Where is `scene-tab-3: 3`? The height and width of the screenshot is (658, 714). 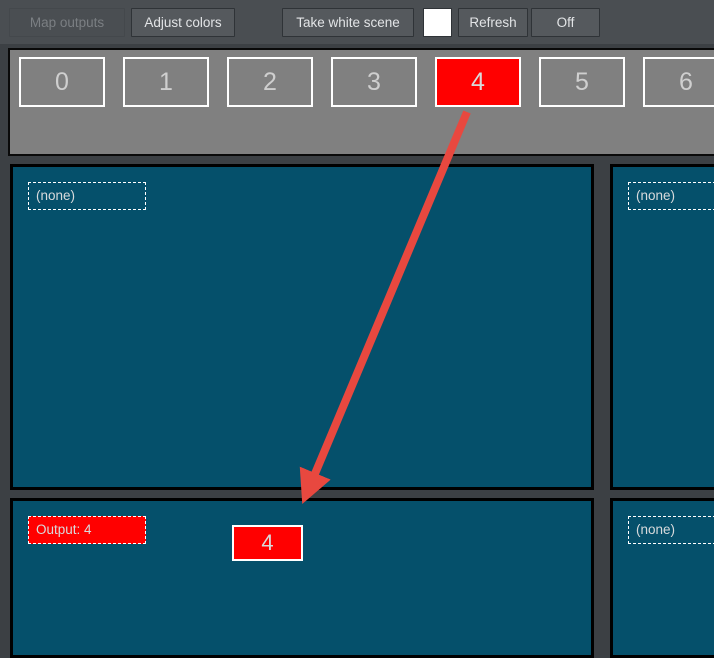
scene-tab-3: 3 is located at coordinates (374, 82).